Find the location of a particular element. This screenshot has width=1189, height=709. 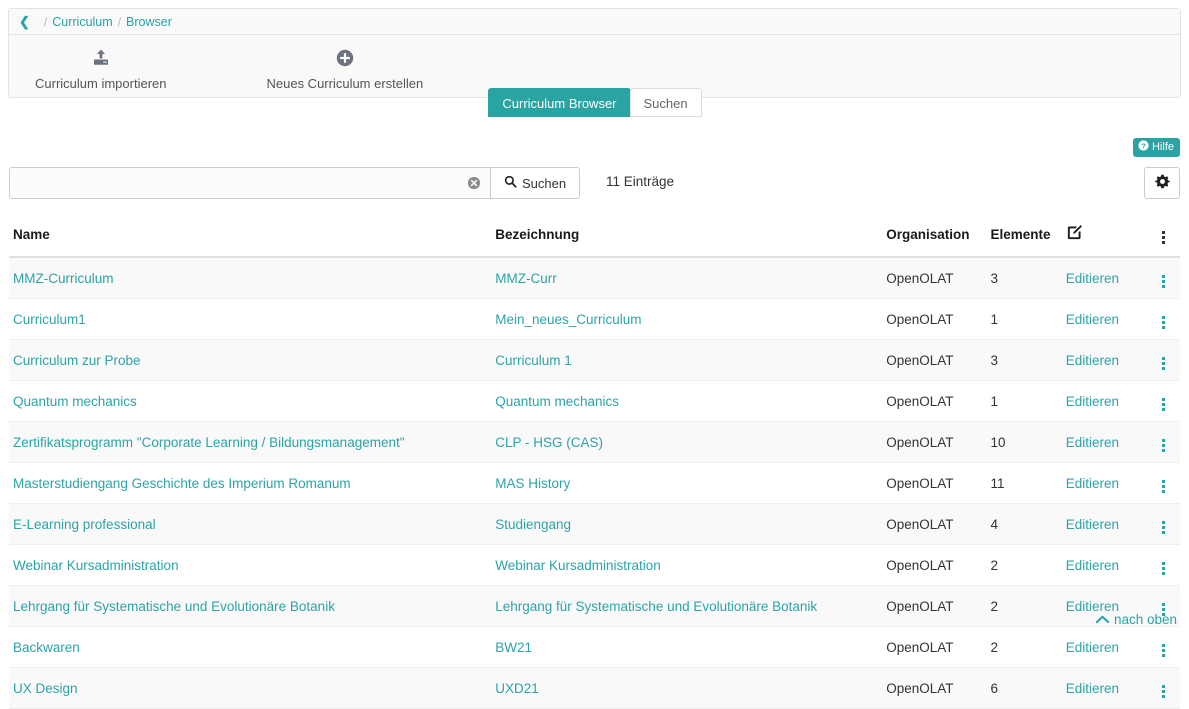

column-header-menu is located at coordinates (1165, 239).